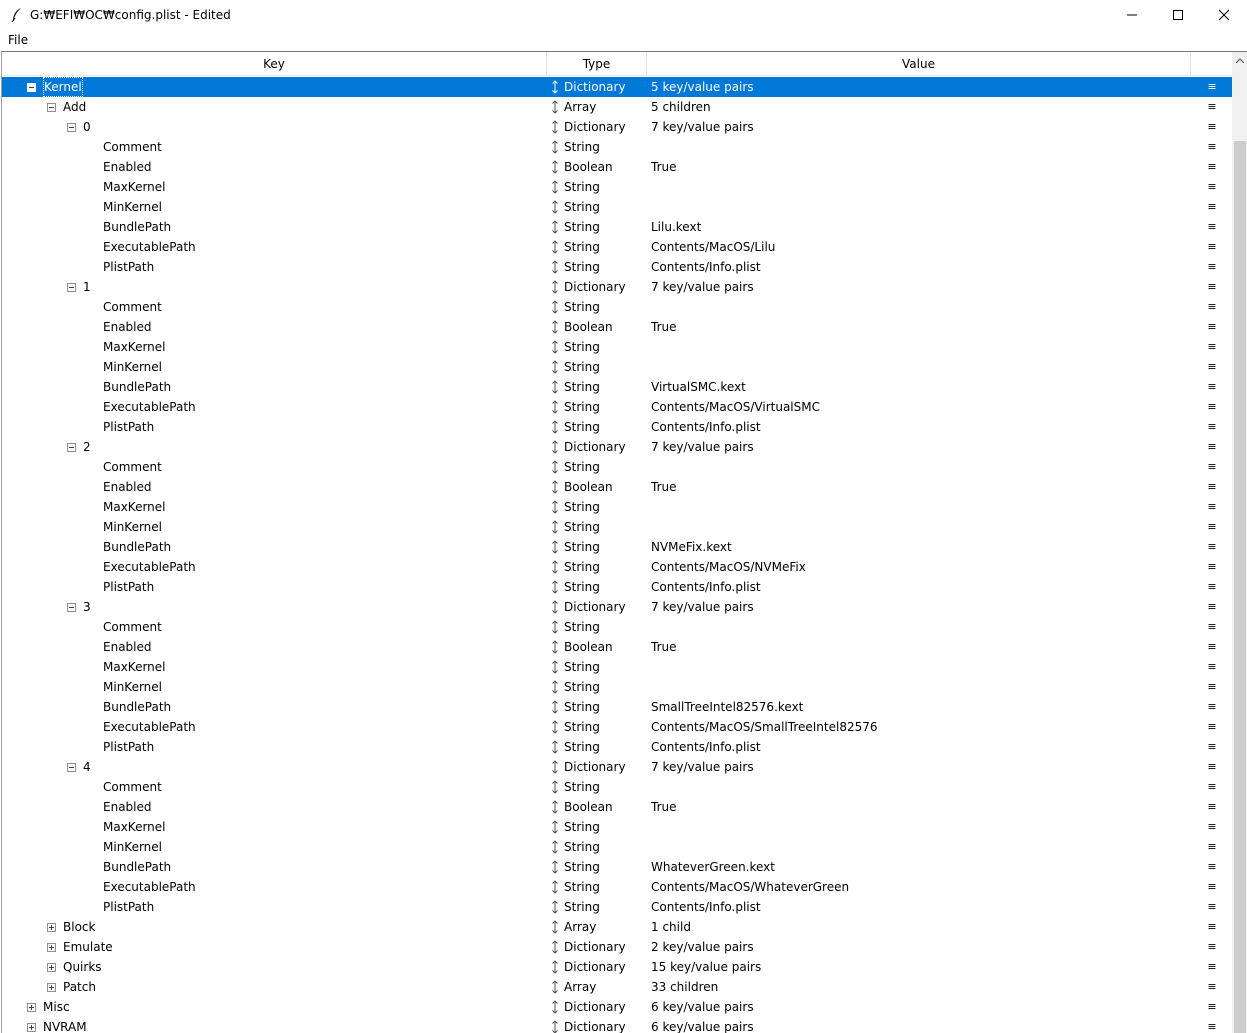 This screenshot has width=1247, height=1033. What do you see at coordinates (702, 1007) in the screenshot?
I see `row-value: 6 key/value pairs` at bounding box center [702, 1007].